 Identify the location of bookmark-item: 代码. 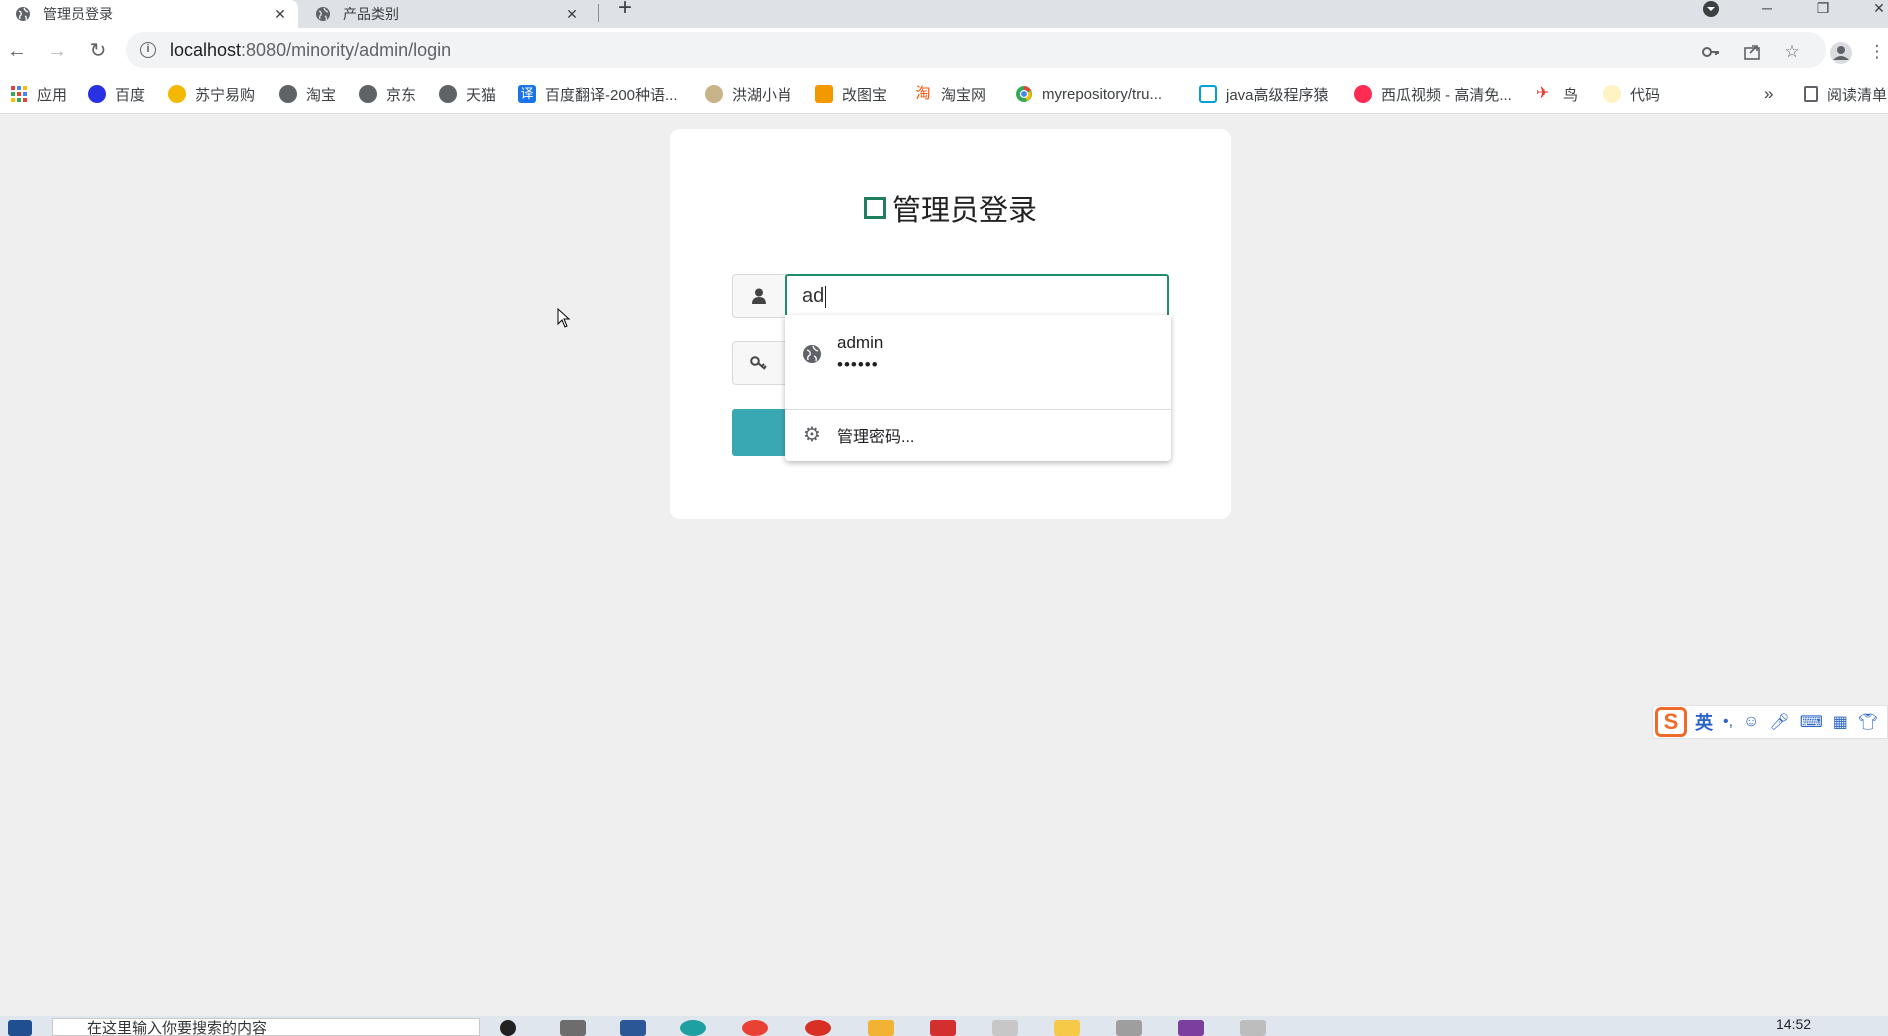
(1631, 94).